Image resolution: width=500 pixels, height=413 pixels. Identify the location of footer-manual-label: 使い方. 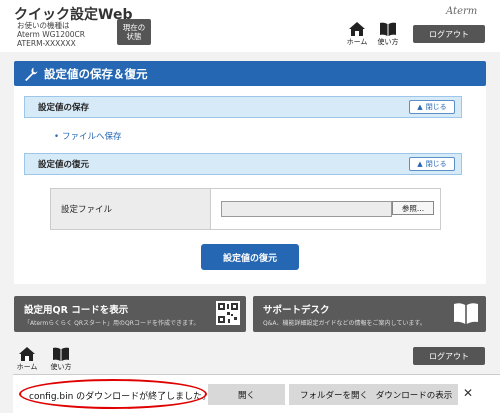
(61, 367).